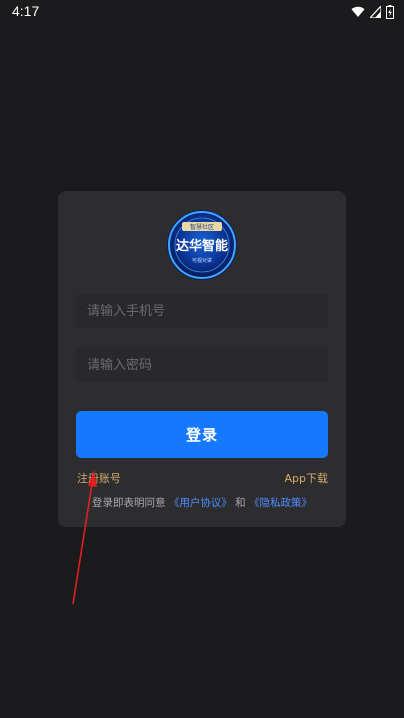  I want to click on logo-brand-text: 达华智能, so click(202, 246).